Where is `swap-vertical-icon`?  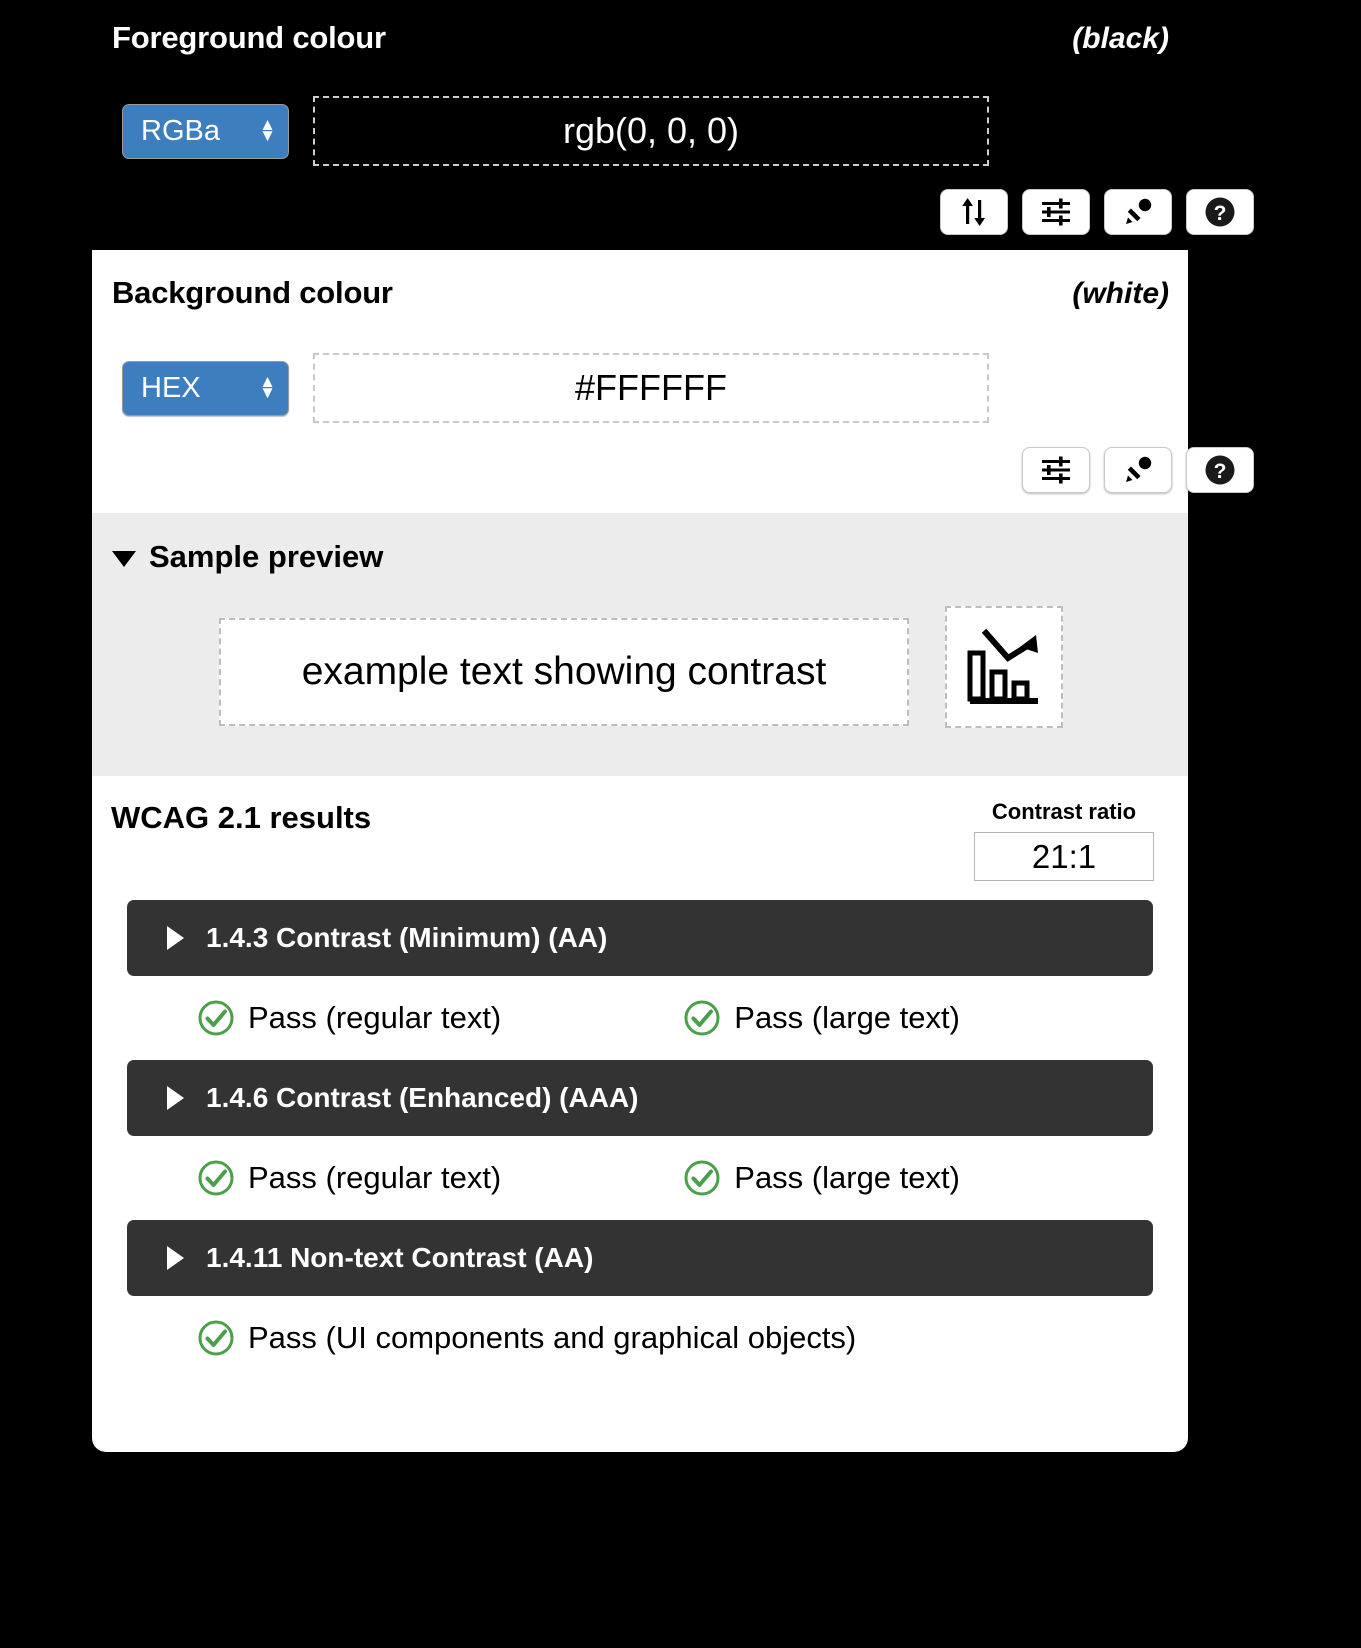
swap-vertical-icon is located at coordinates (973, 212).